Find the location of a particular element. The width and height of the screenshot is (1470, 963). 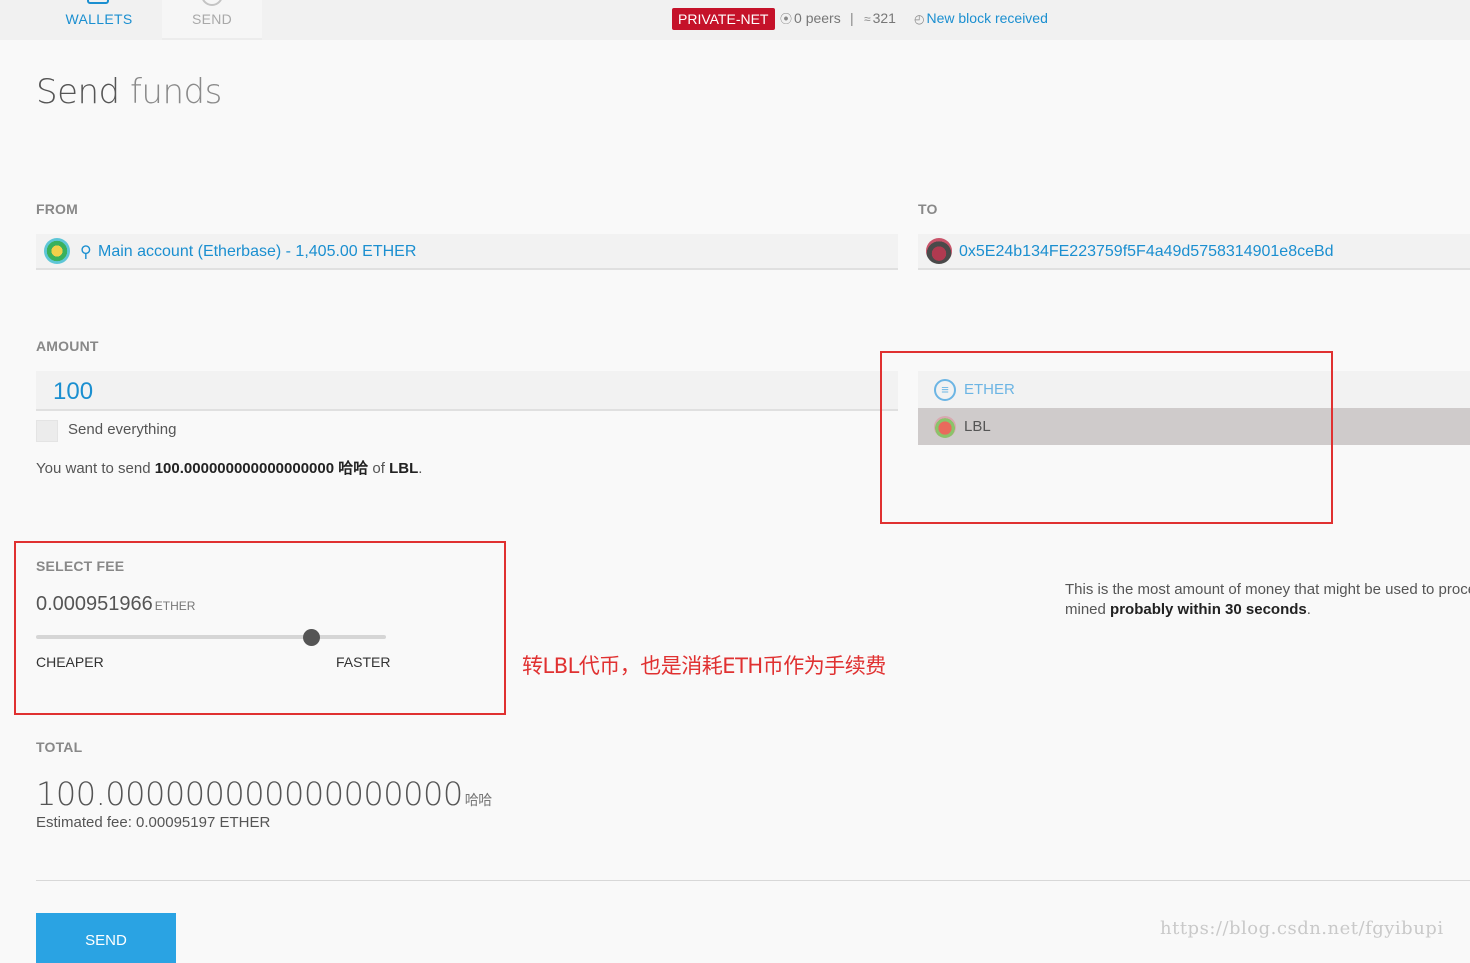

from-identicon is located at coordinates (57, 251).